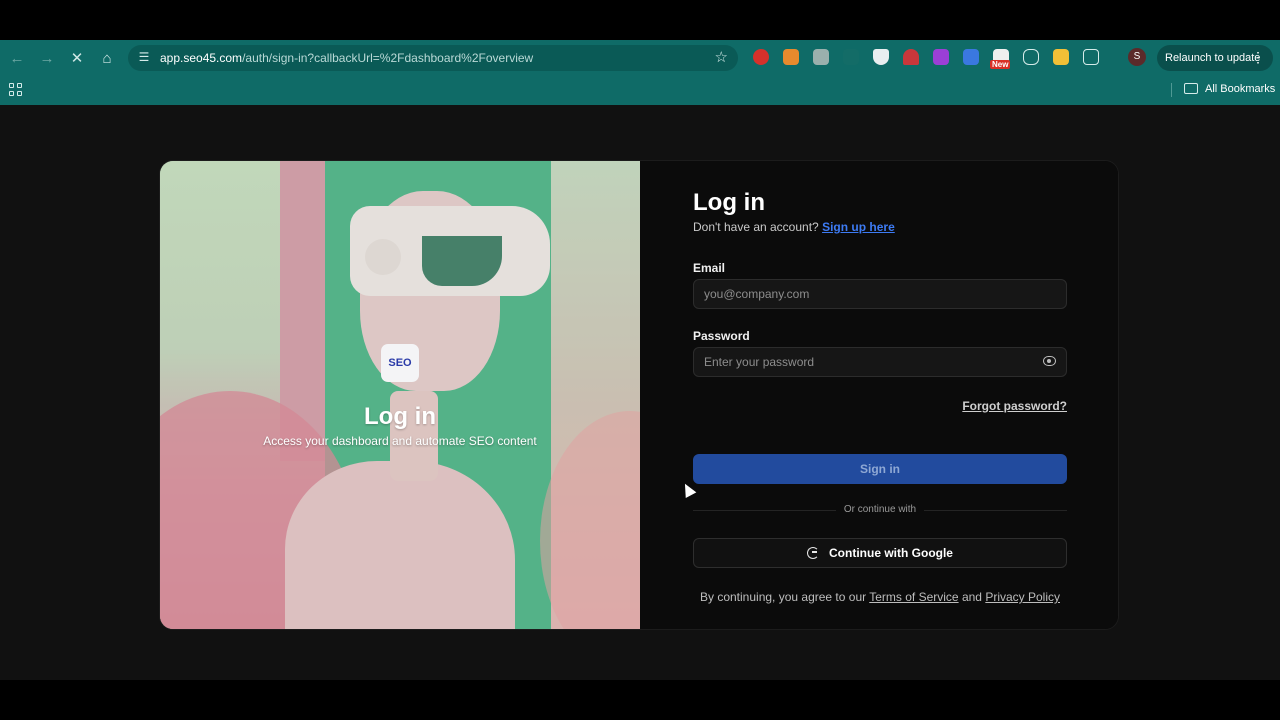 The width and height of the screenshot is (1280, 720). I want to click on privacy-policy-link: Privacy Policy, so click(1022, 597).